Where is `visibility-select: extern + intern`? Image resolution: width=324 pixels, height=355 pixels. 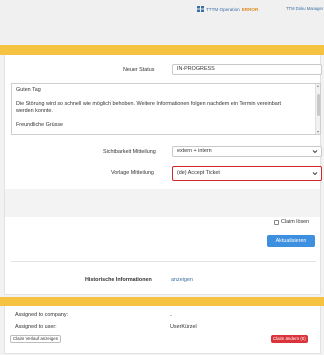 visibility-select: extern + intern is located at coordinates (247, 151).